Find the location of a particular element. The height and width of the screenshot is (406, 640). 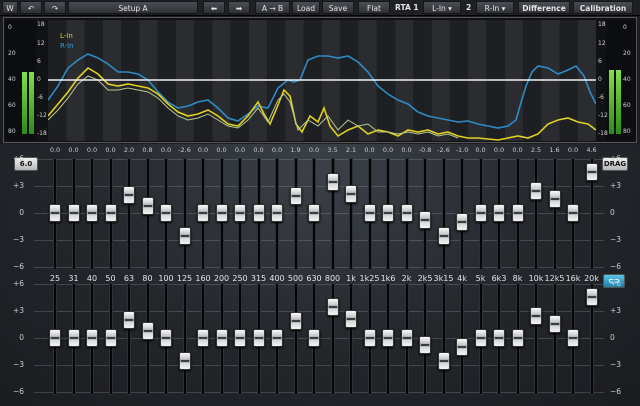

gain-scale-label: −3 is located at coordinates (616, 239).